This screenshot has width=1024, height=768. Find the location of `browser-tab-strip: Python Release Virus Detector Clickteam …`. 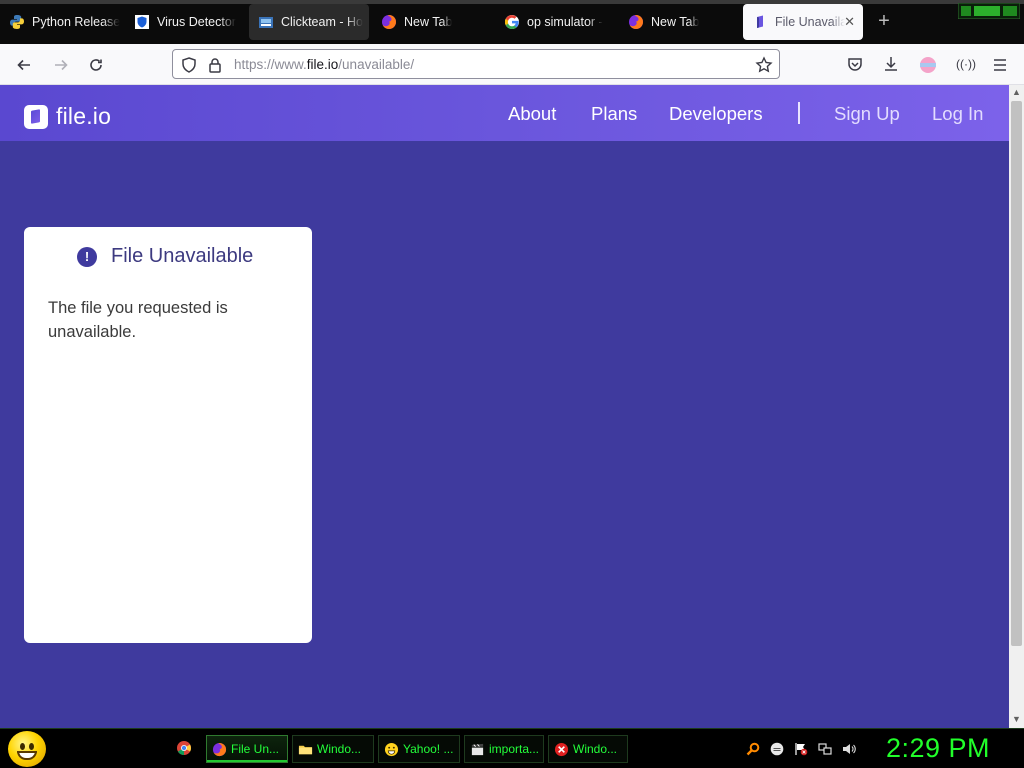

browser-tab-strip: Python Release Virus Detector Clickteam … is located at coordinates (512, 22).